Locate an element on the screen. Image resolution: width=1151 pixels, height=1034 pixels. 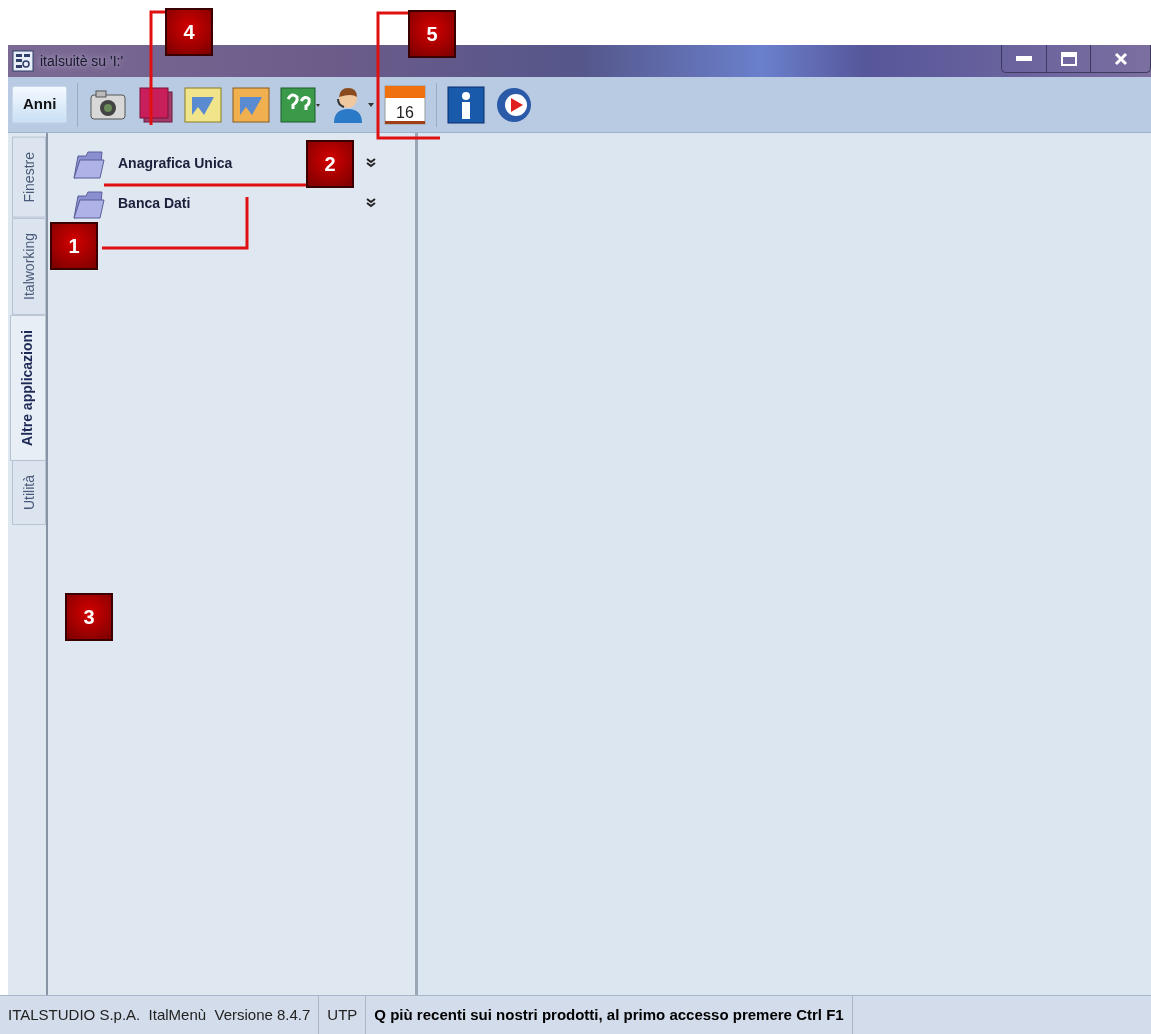
side-tab: Italworking is located at coordinates (29, 266).